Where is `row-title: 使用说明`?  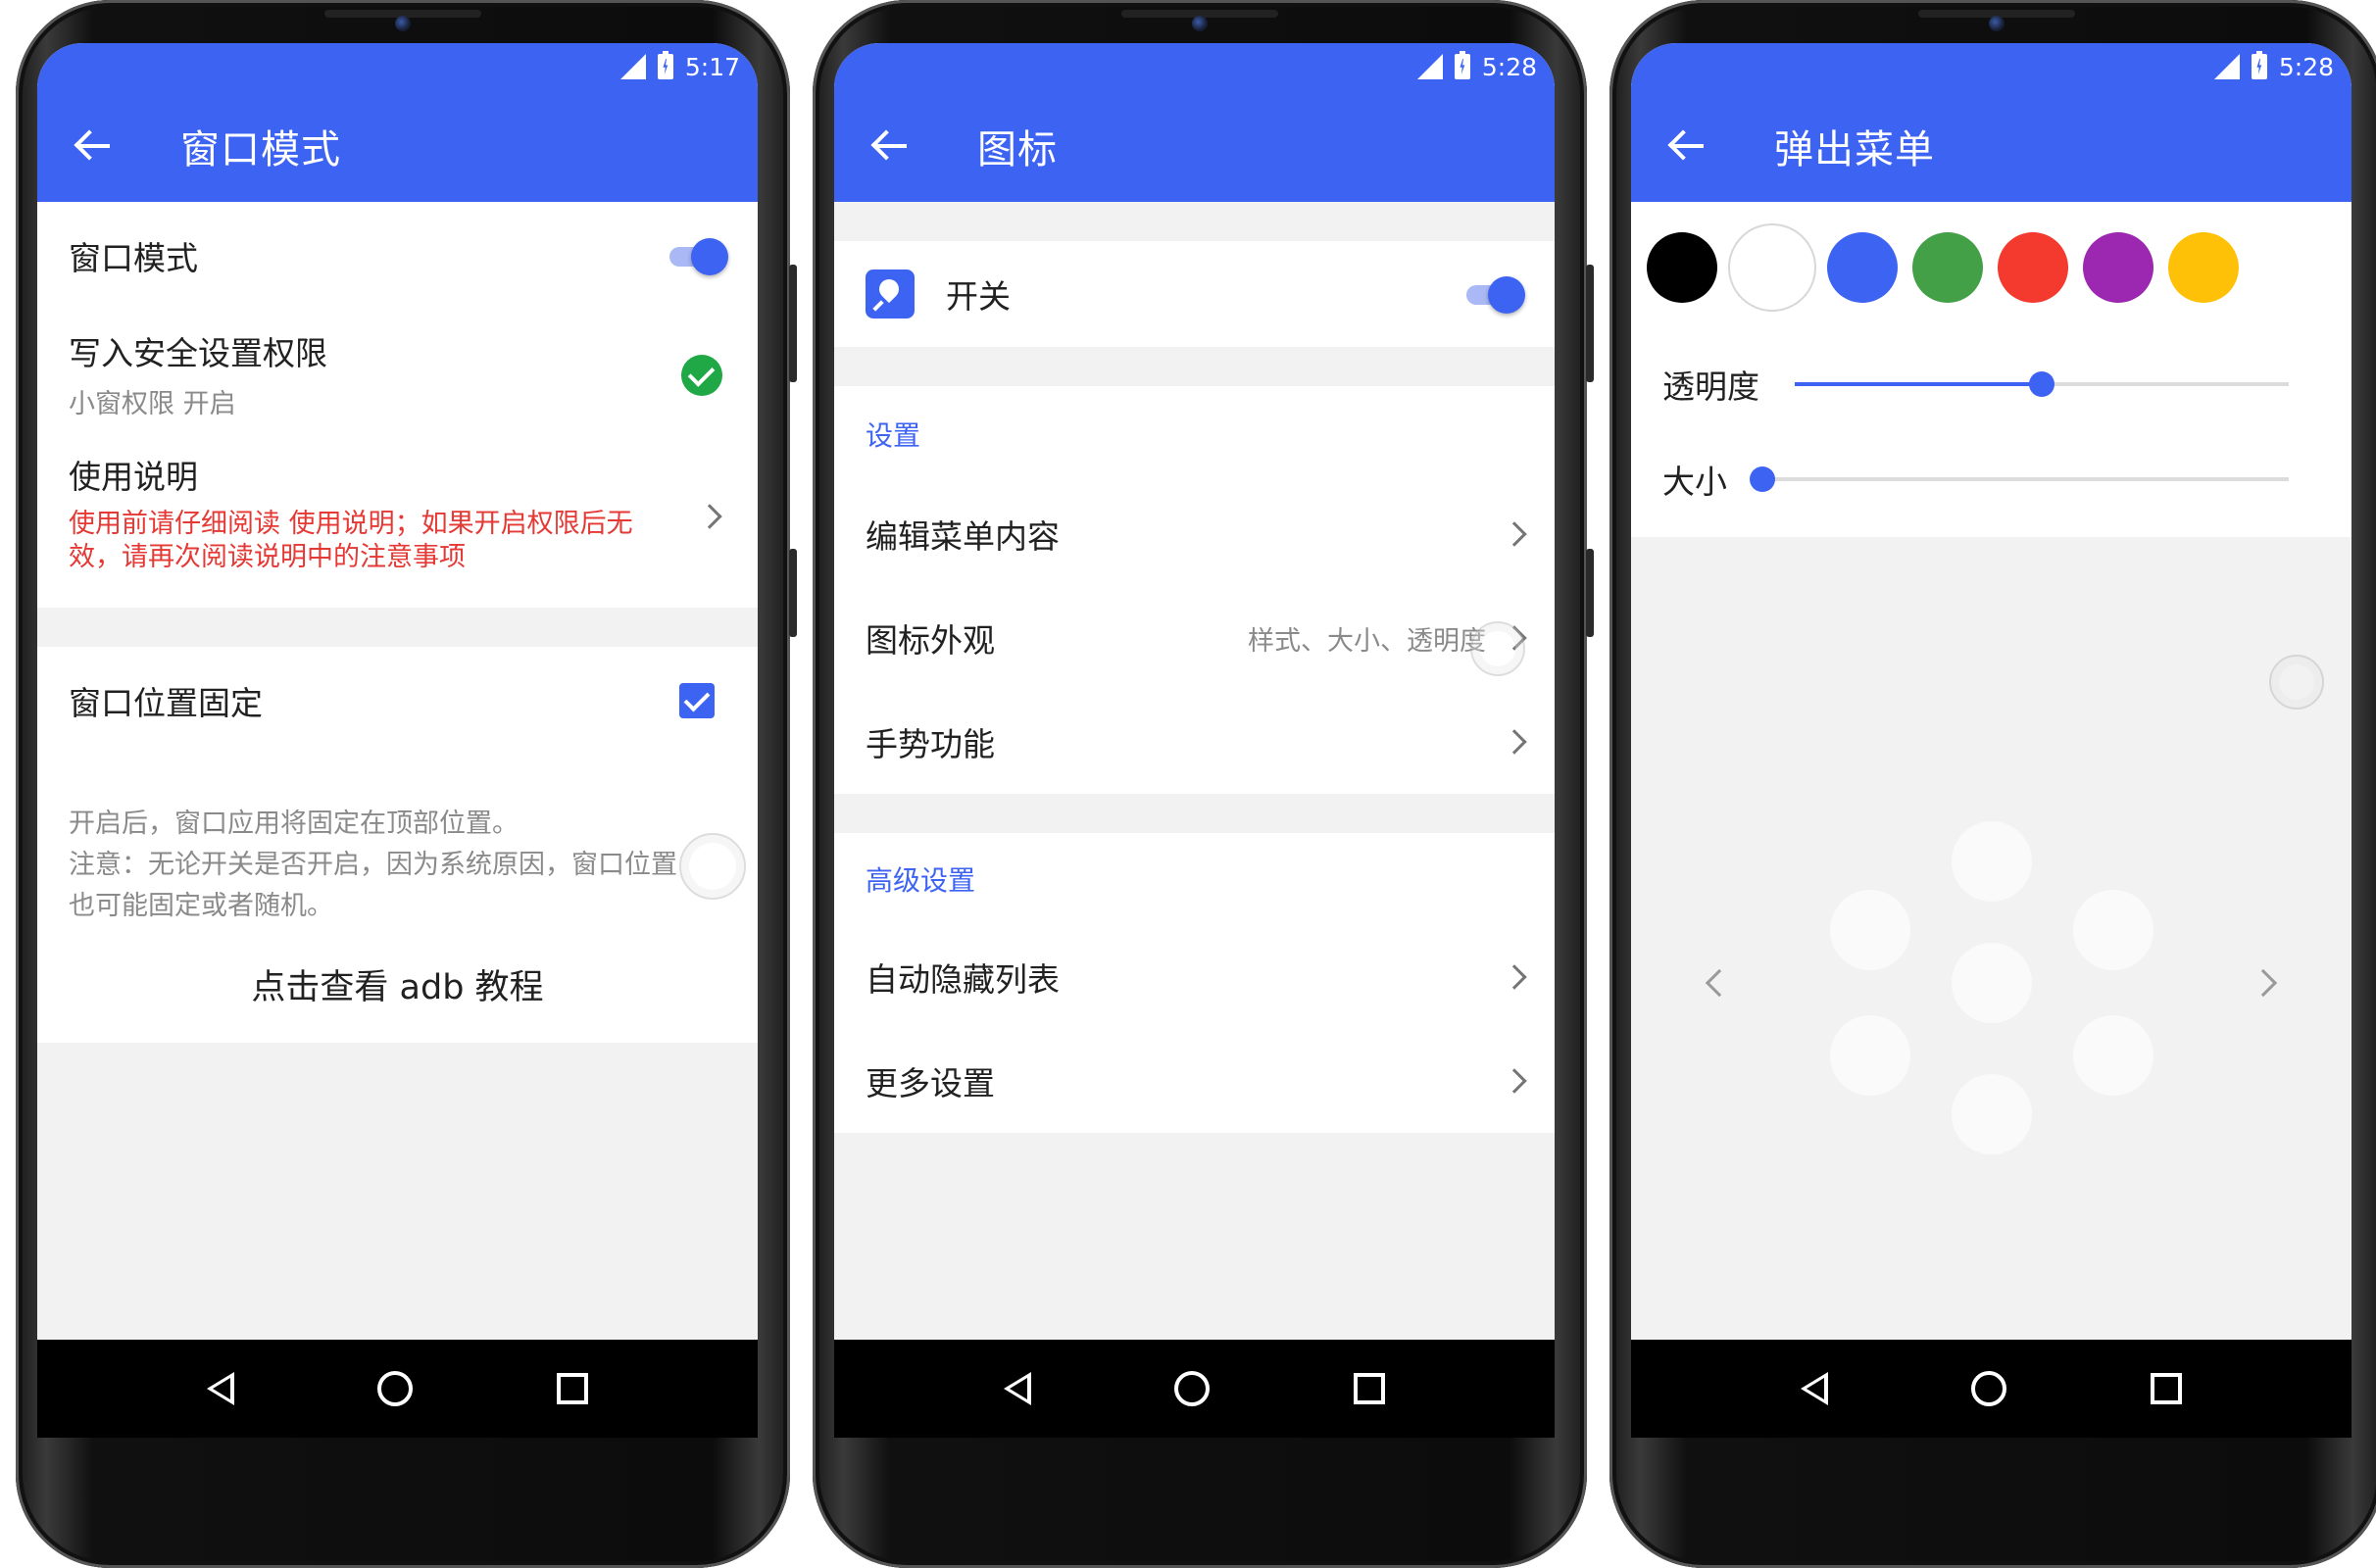 row-title: 使用说明 is located at coordinates (133, 477).